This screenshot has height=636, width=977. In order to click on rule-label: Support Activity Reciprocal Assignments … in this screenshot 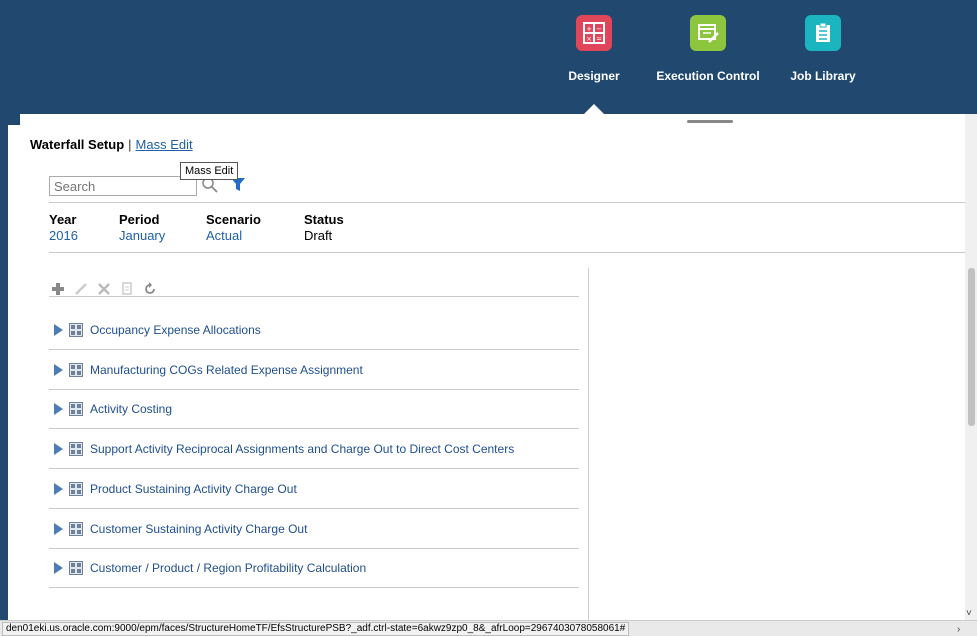, I will do `click(302, 448)`.